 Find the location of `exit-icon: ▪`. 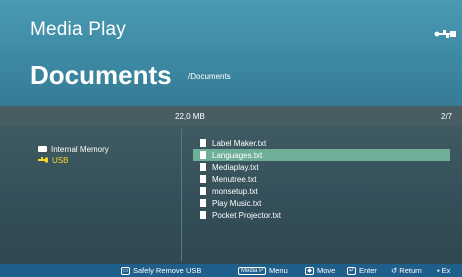

exit-icon: ▪ is located at coordinates (438, 270).